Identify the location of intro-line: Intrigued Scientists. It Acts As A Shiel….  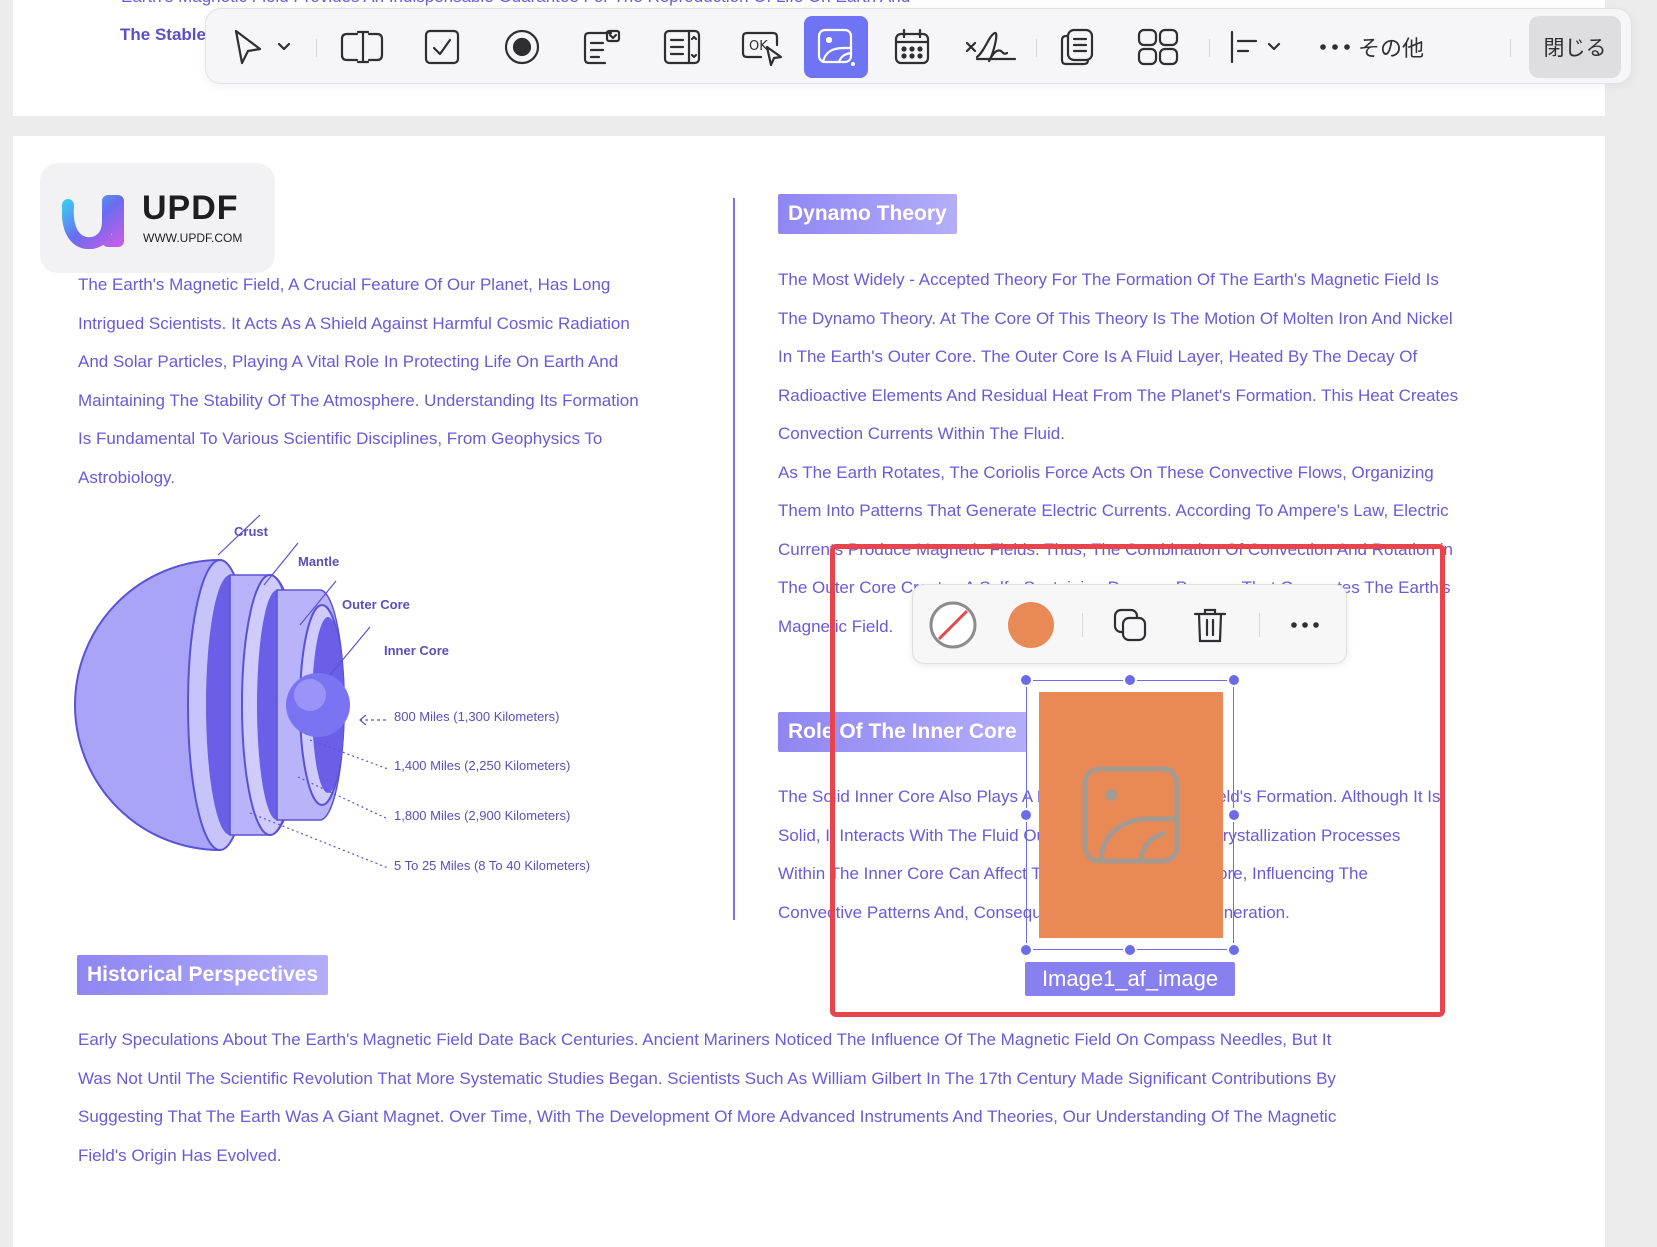
(354, 323).